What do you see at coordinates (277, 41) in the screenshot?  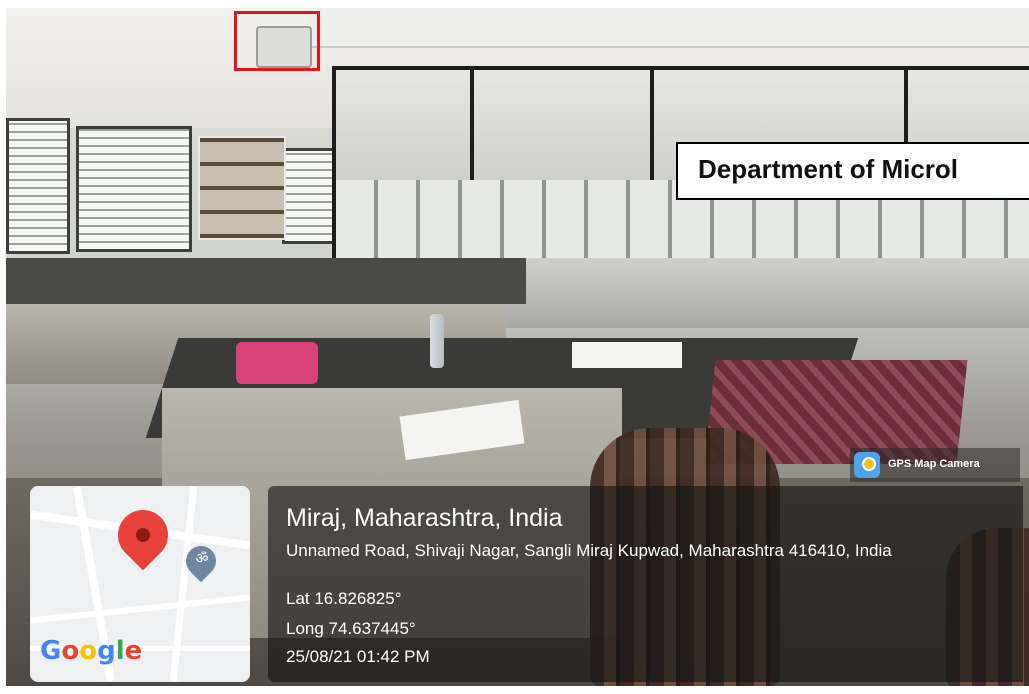 I see `projector-highlight-box` at bounding box center [277, 41].